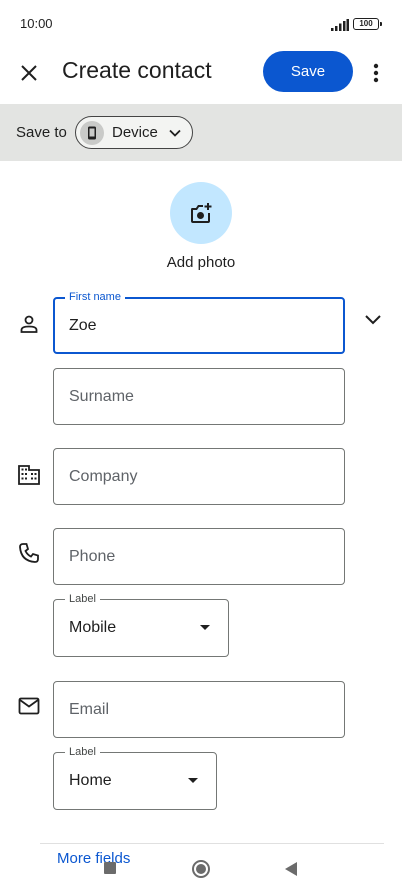 This screenshot has height=893, width=402. I want to click on battery-icon: 100, so click(367, 24).